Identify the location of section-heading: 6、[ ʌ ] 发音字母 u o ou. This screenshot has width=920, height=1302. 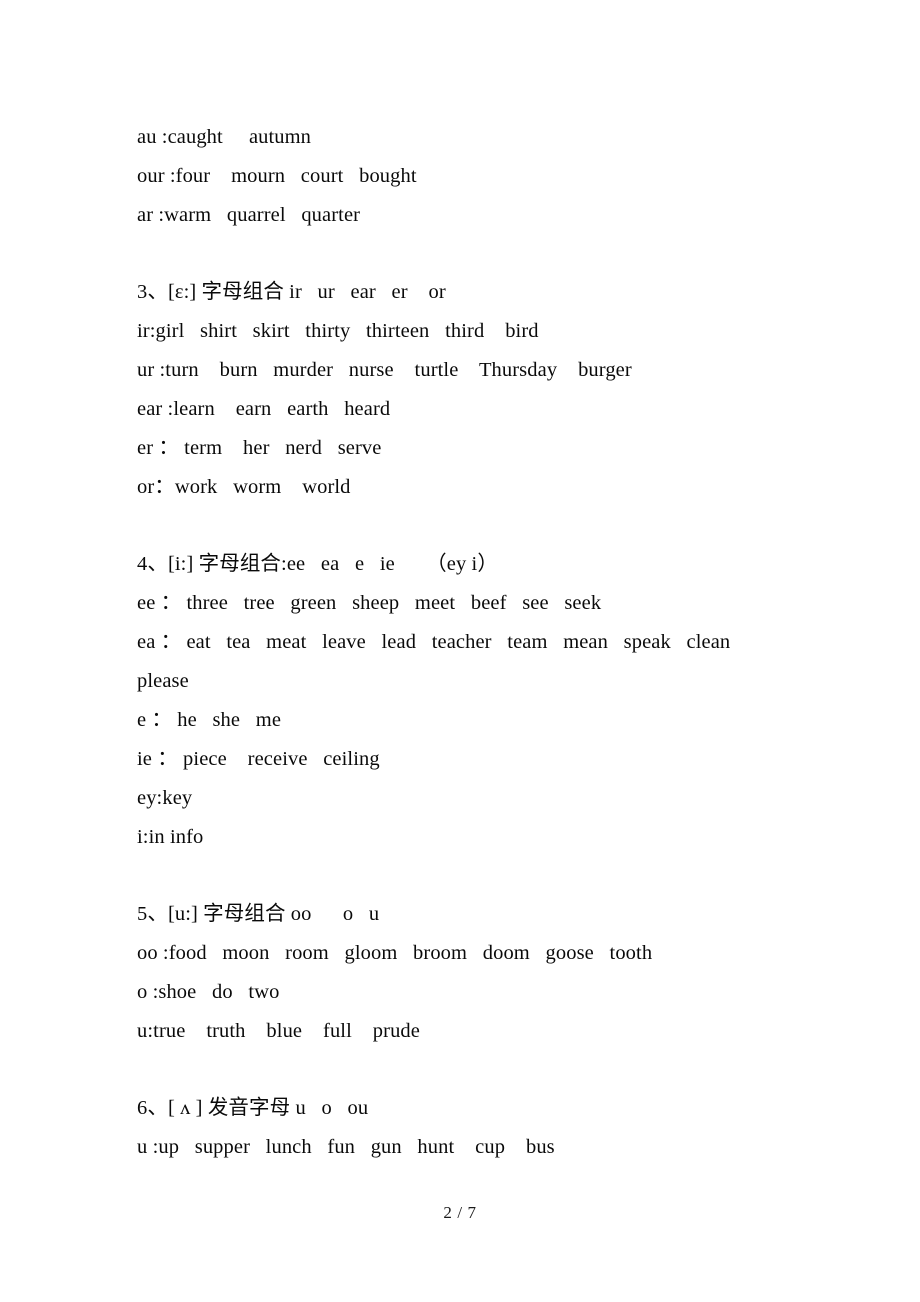
(253, 1108).